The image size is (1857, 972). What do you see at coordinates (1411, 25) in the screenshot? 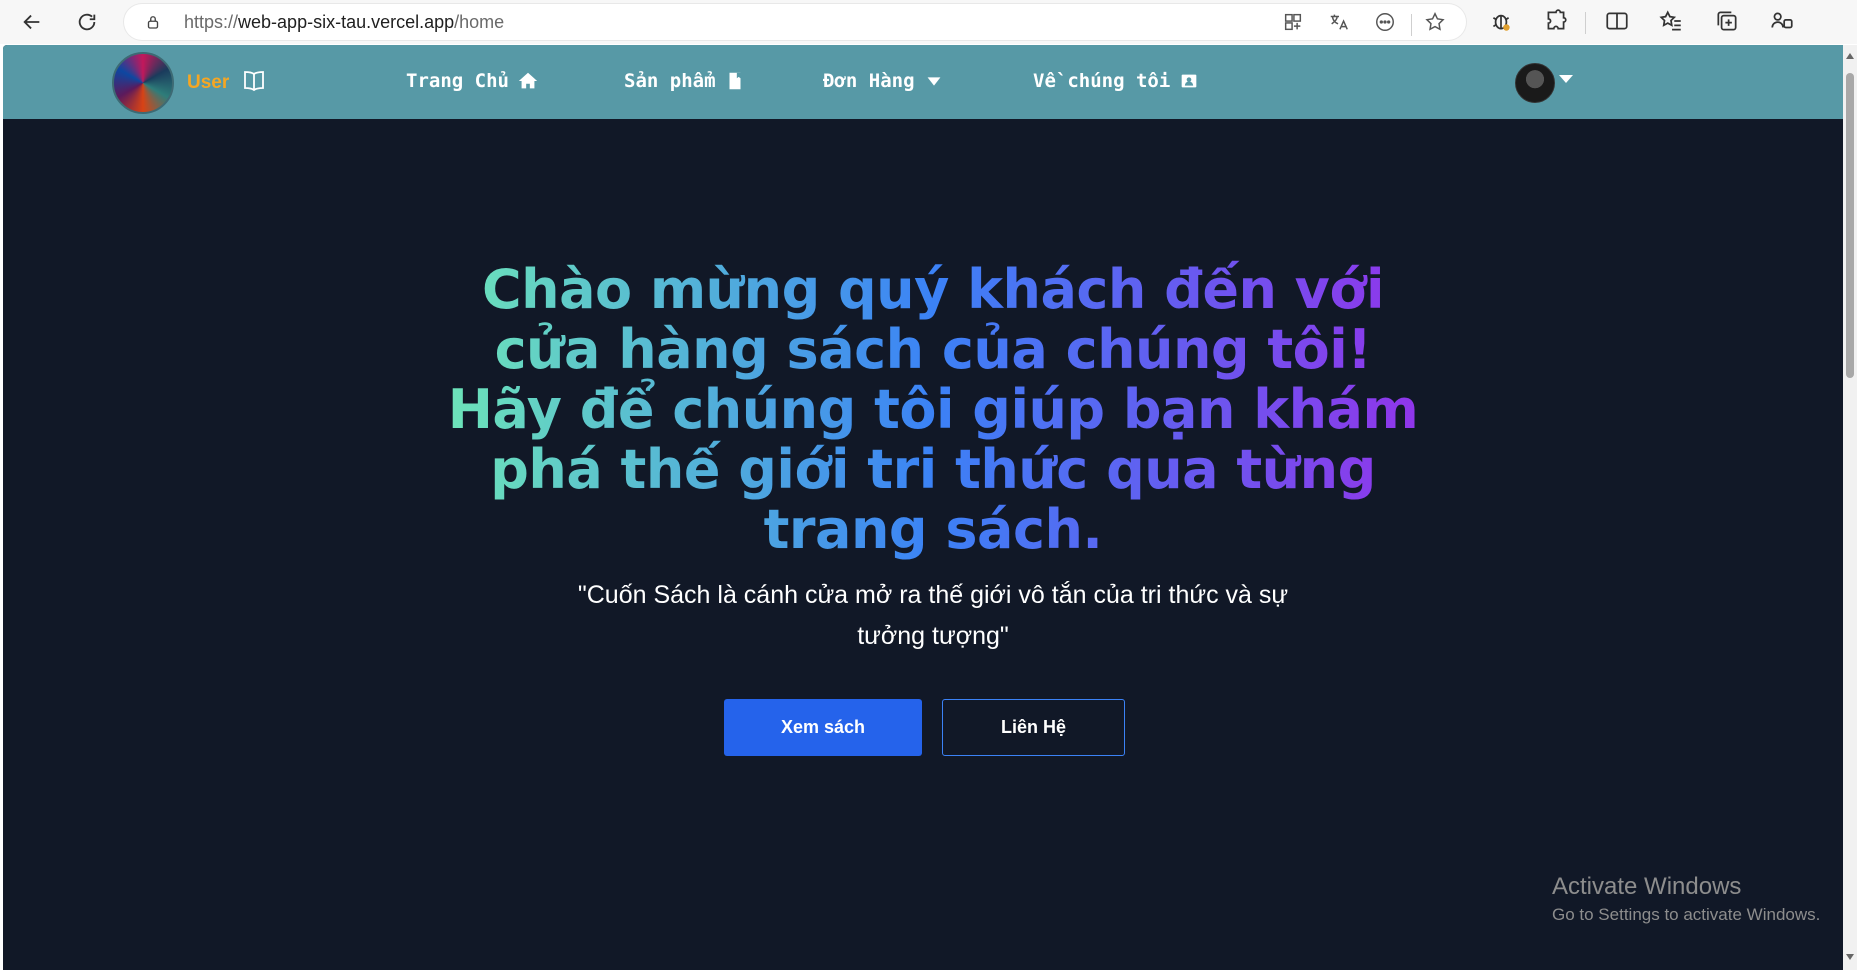
I see `url-separator` at bounding box center [1411, 25].